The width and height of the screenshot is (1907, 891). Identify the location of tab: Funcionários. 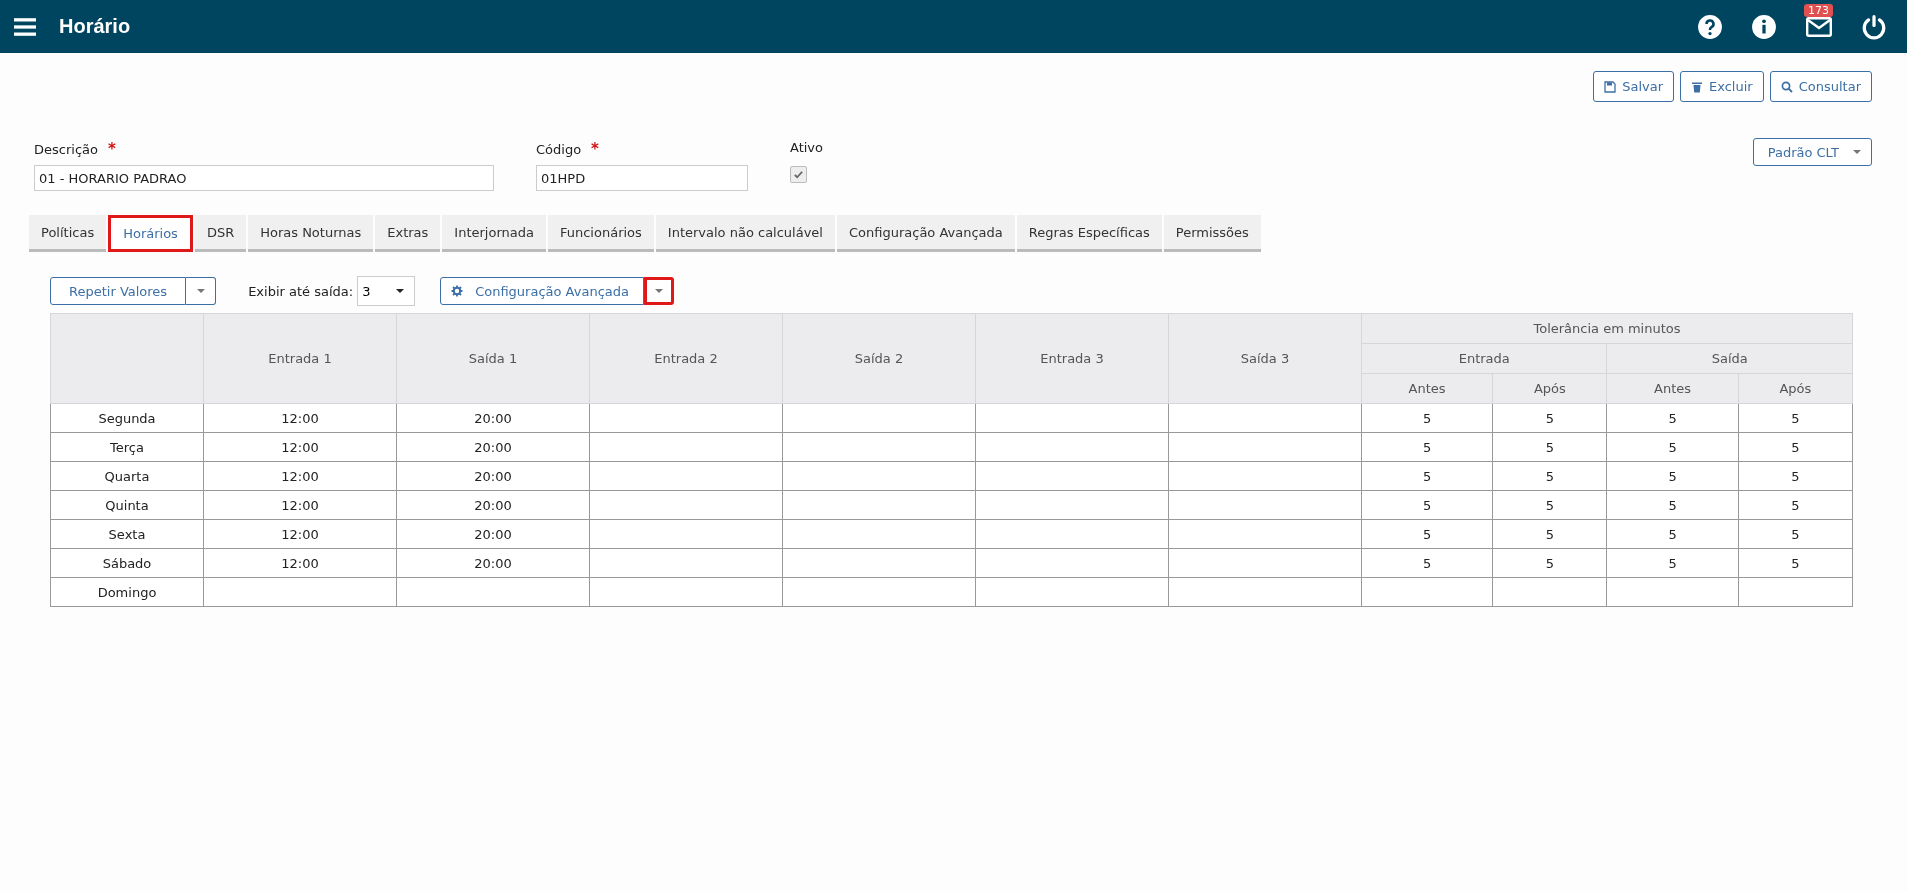
(600, 233).